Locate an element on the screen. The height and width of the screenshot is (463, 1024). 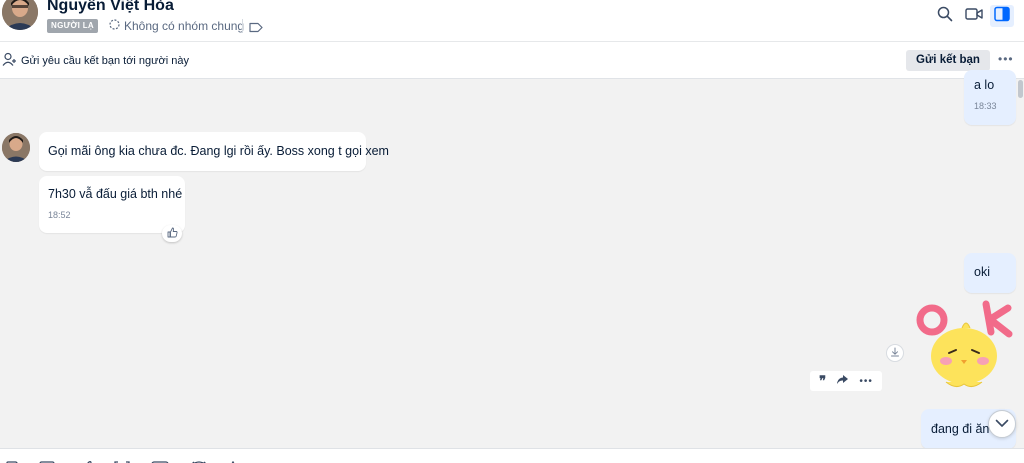
search-button is located at coordinates (945, 16).